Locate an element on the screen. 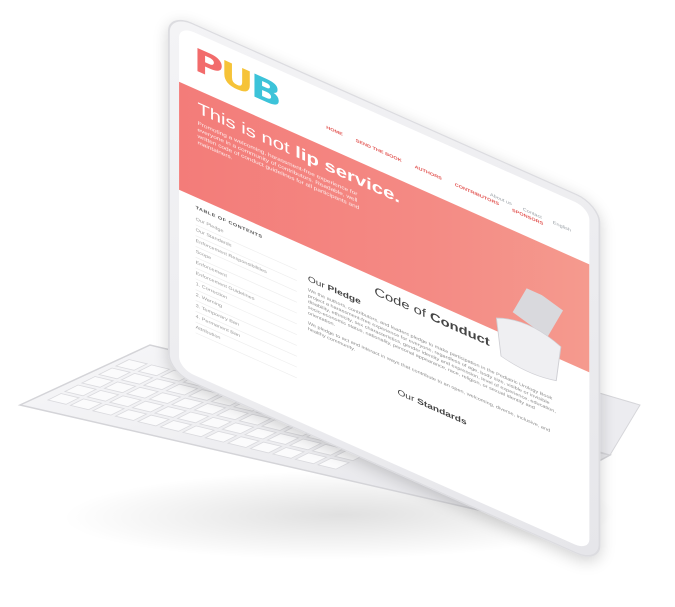  nav-send-book: Send the book is located at coordinates (379, 151).